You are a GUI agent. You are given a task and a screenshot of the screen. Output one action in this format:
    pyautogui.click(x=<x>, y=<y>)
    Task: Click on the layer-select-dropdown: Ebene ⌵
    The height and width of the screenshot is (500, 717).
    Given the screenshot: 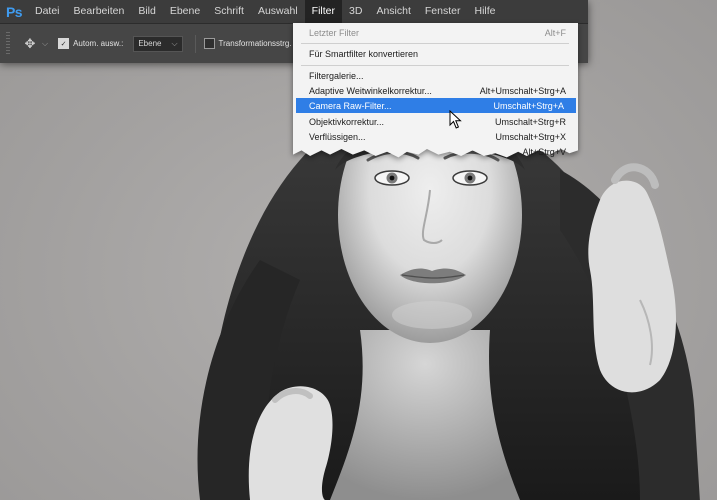 What is the action you would take?
    pyautogui.click(x=158, y=43)
    